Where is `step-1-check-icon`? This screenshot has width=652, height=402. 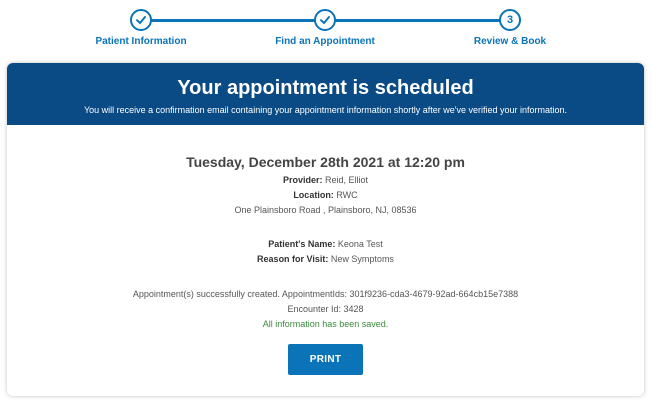
step-1-check-icon is located at coordinates (141, 20).